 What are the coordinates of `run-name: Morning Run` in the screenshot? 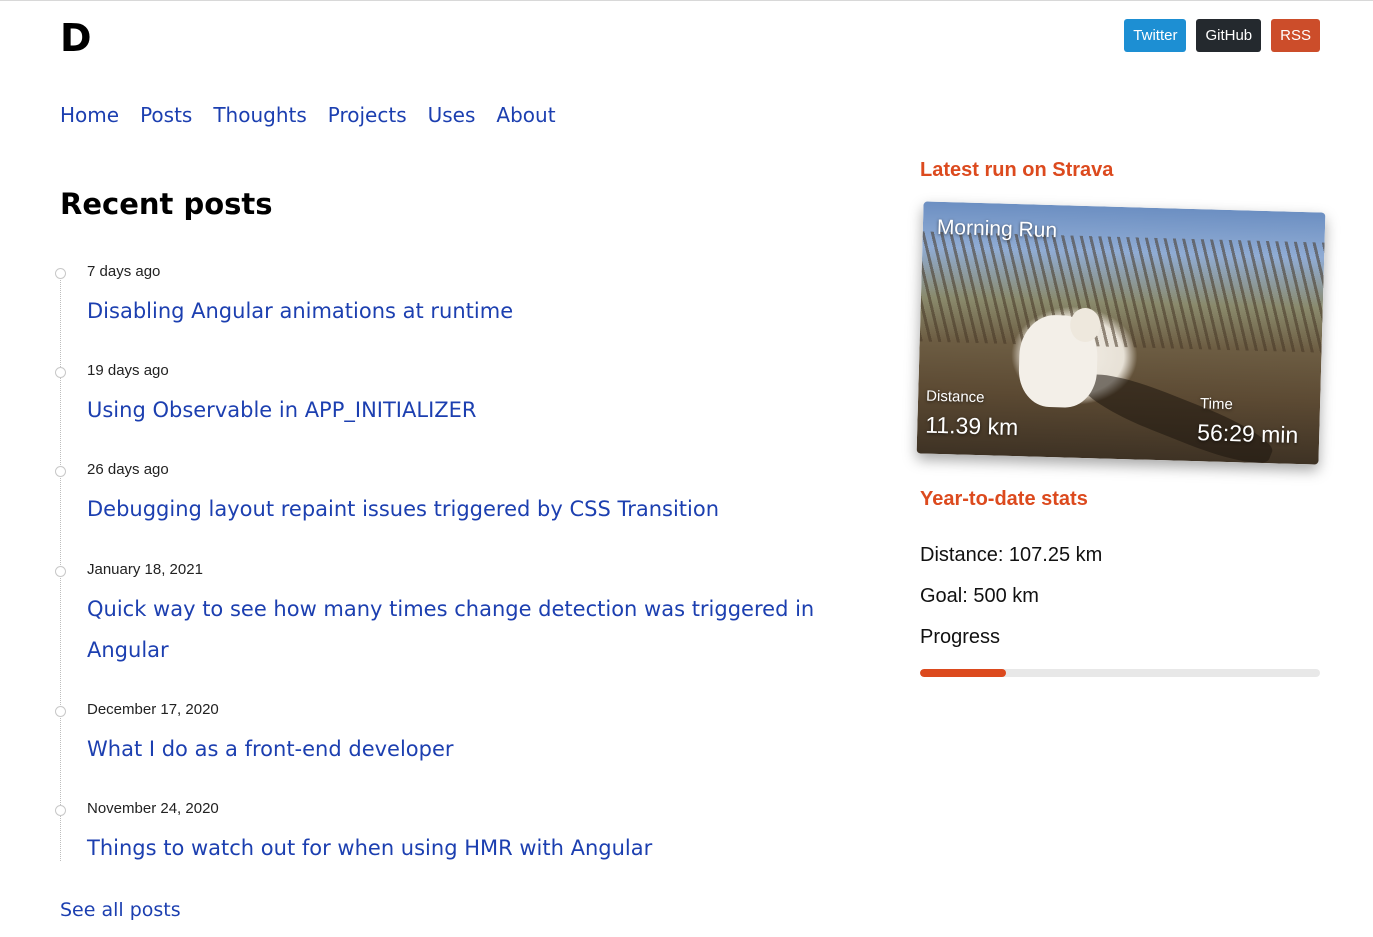 It's located at (997, 229).